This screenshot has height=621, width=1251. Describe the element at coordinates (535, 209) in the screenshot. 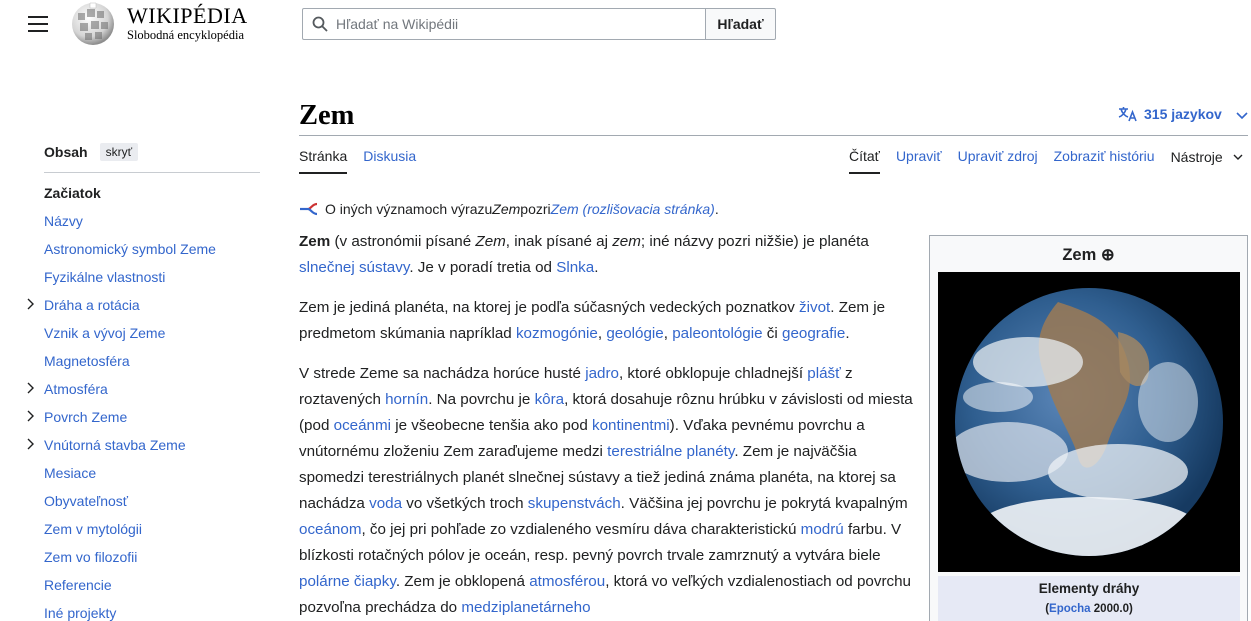

I see `hatnote-text: pozri` at that location.